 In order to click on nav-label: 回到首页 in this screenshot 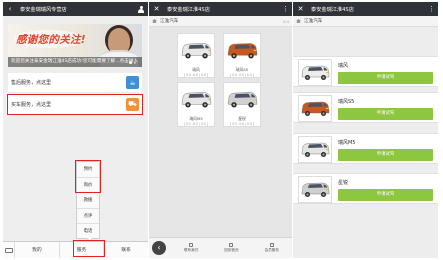, I will do `click(231, 250)`.